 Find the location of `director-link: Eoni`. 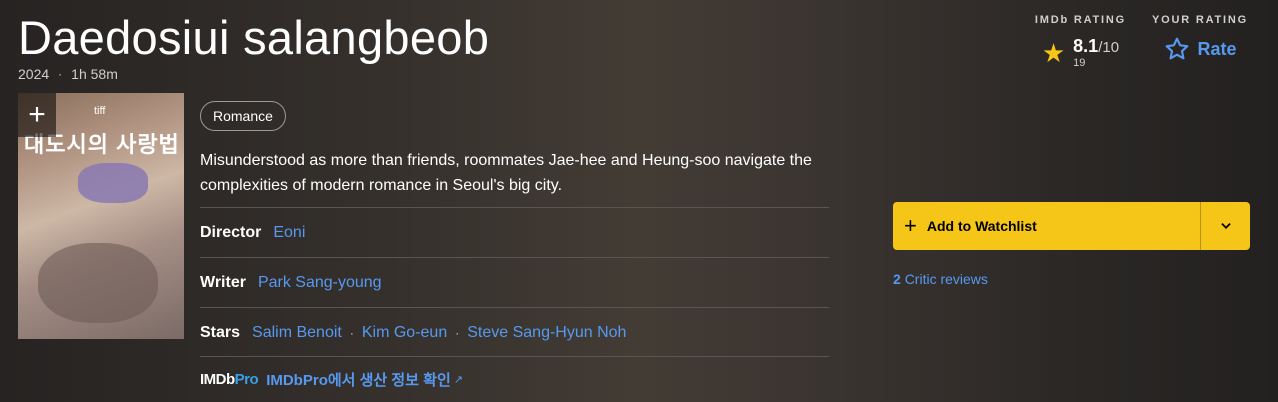

director-link: Eoni is located at coordinates (289, 233).